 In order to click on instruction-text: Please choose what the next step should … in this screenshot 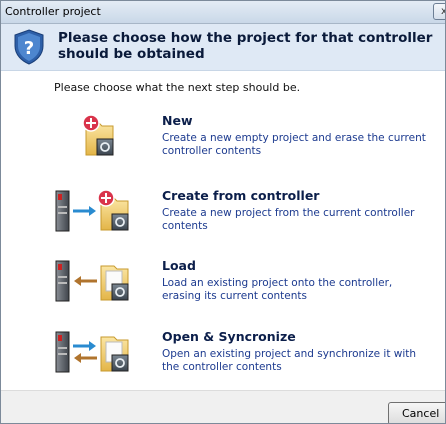, I will do `click(177, 87)`.